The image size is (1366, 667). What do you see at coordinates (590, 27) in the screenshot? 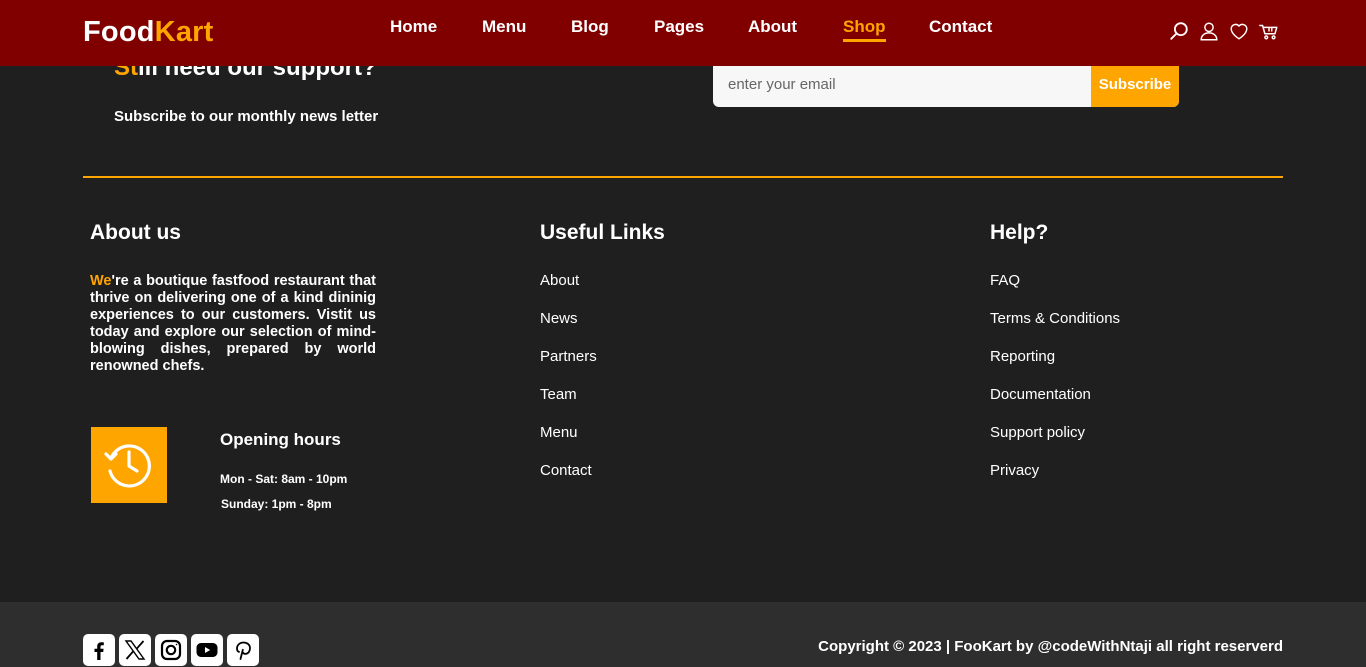
I see `nav-blog: Blog` at bounding box center [590, 27].